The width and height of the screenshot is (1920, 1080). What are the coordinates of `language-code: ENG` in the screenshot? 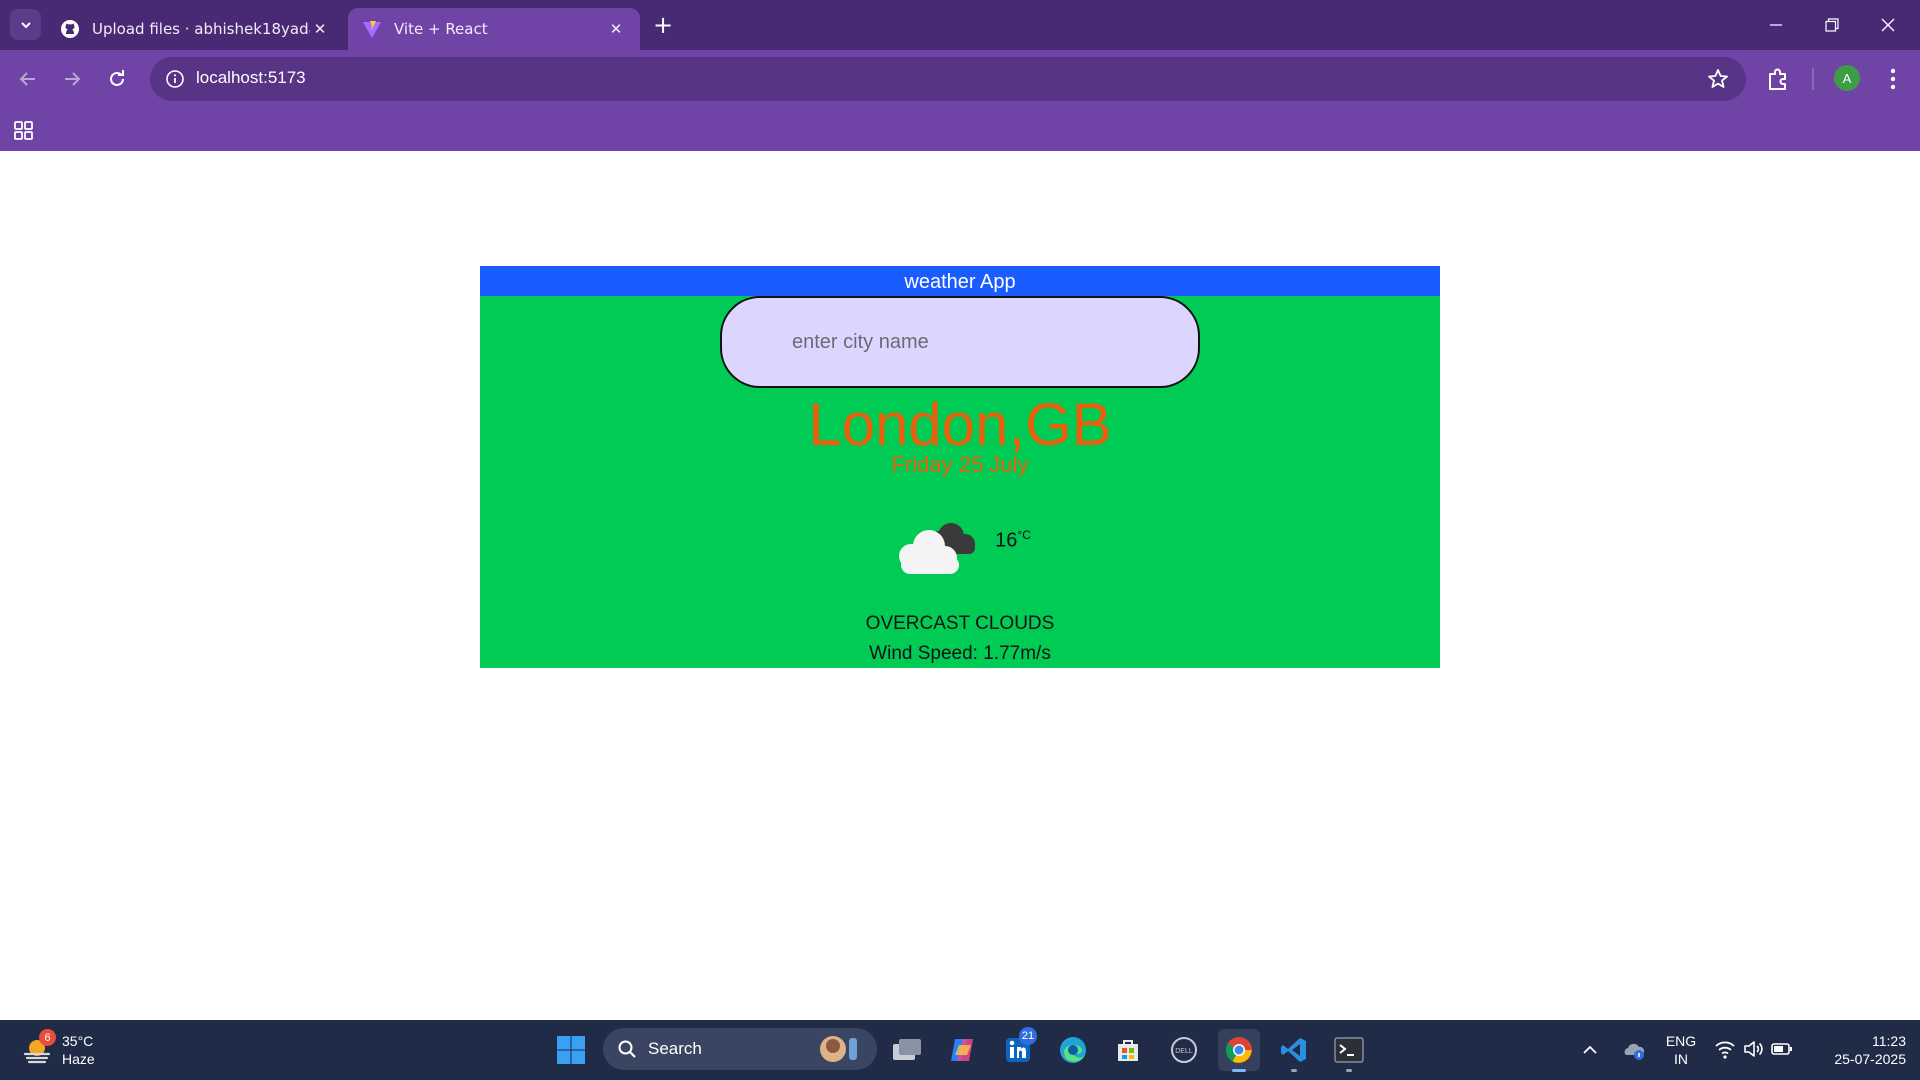 It's located at (1681, 1041).